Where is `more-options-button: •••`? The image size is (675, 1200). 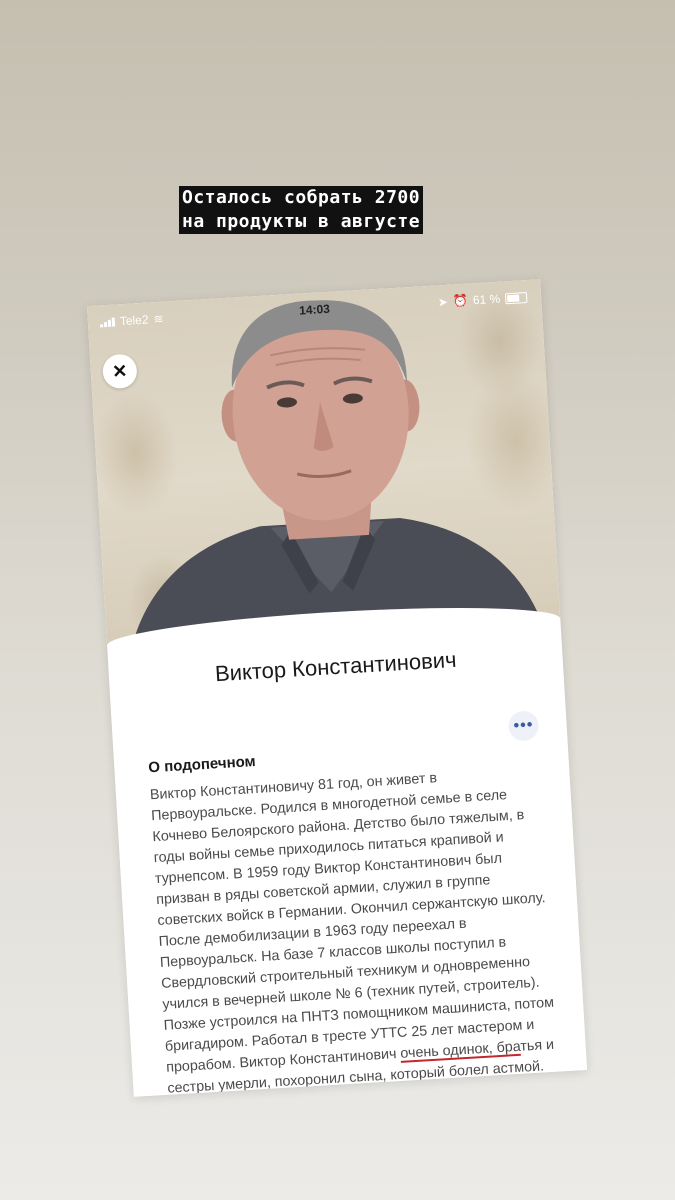
more-options-button: ••• is located at coordinates (523, 726).